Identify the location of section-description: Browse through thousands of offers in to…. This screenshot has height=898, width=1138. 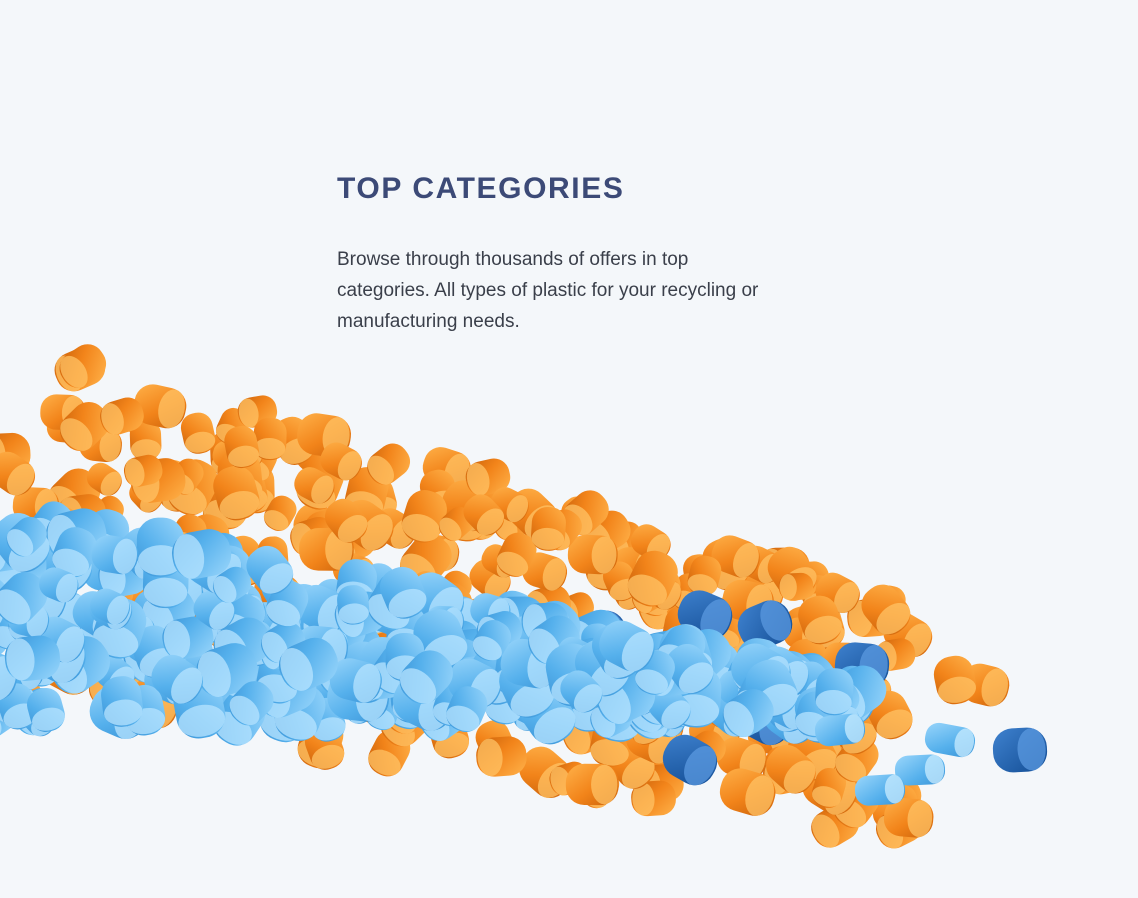
(548, 290).